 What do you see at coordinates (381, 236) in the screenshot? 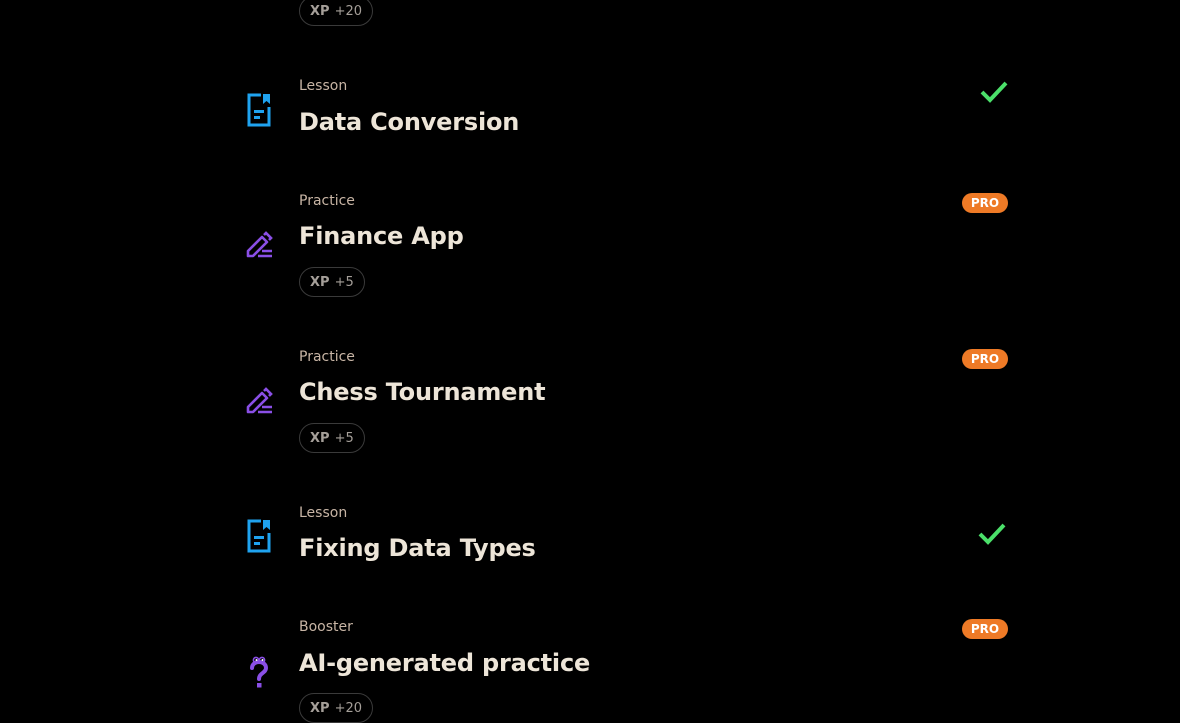
I see `item-title: Finance App` at bounding box center [381, 236].